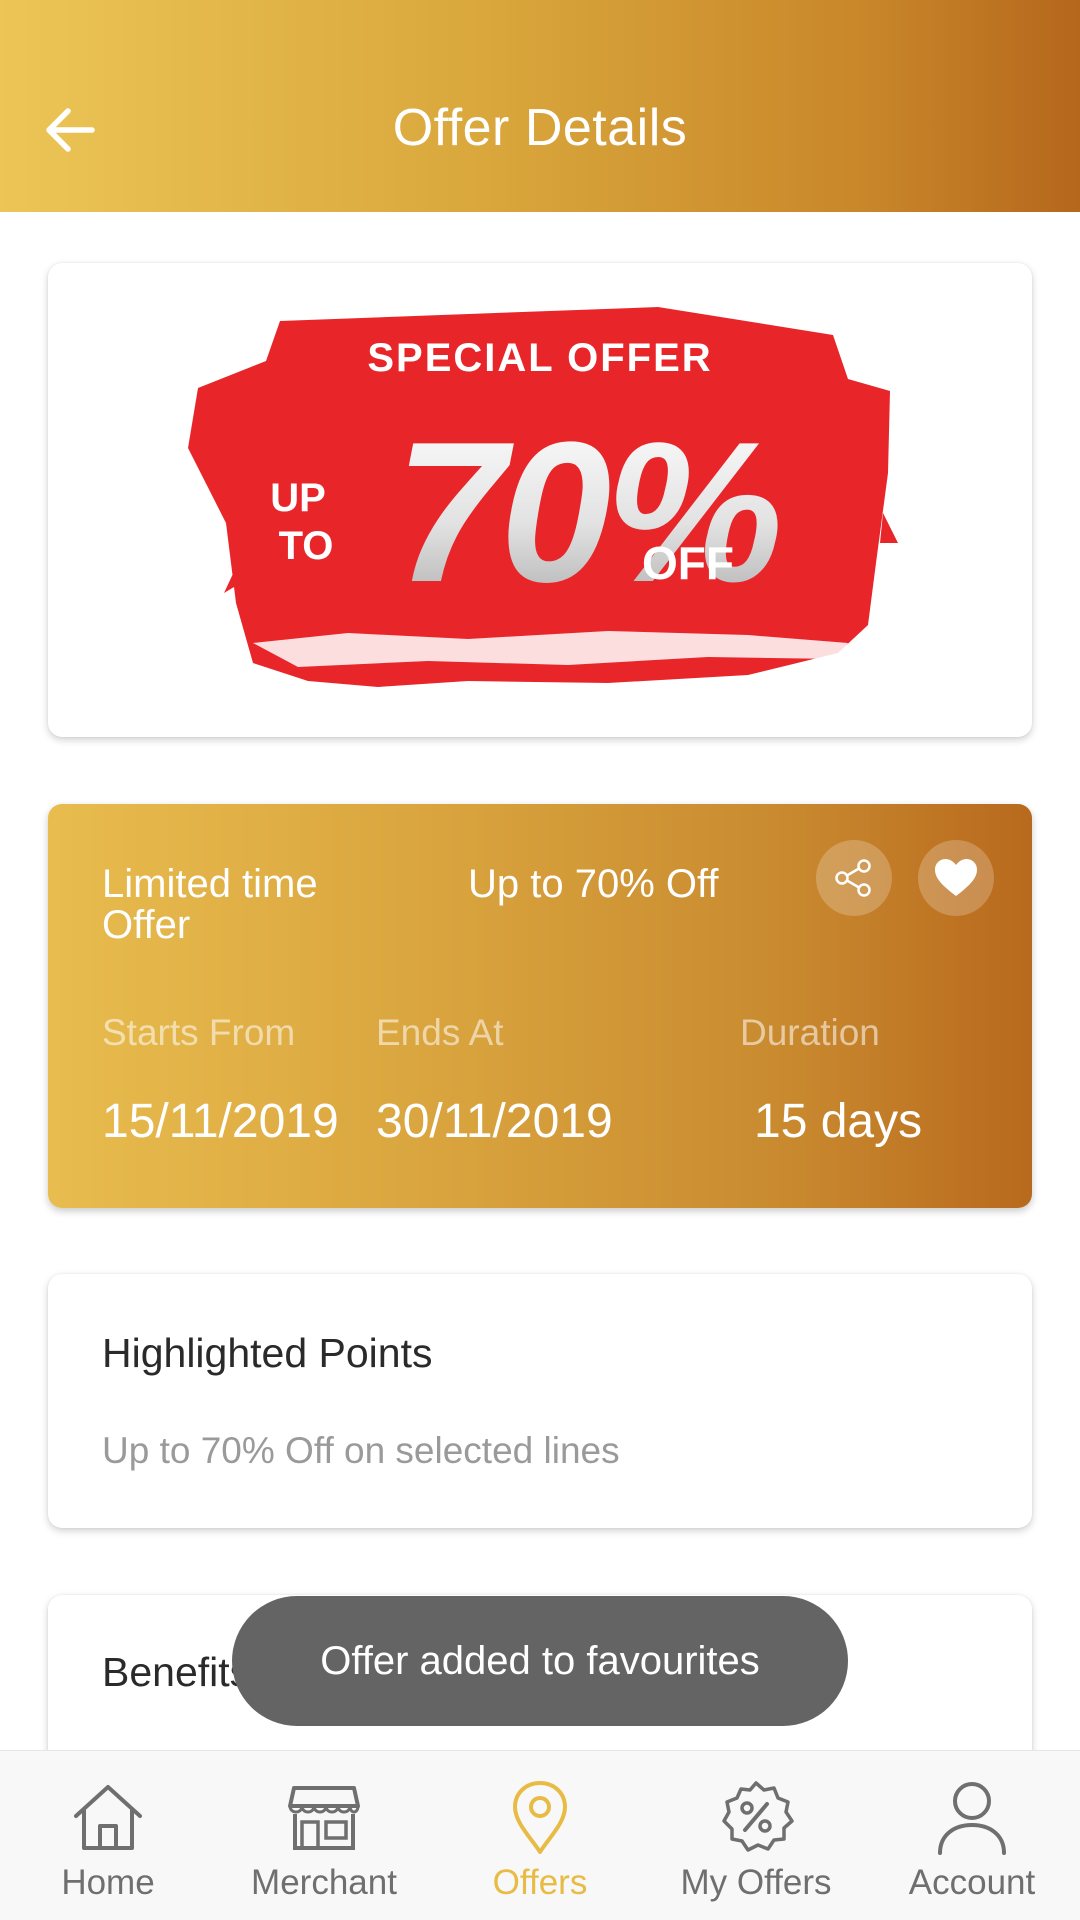 Image resolution: width=1080 pixels, height=1920 pixels. I want to click on share-icon, so click(853, 878).